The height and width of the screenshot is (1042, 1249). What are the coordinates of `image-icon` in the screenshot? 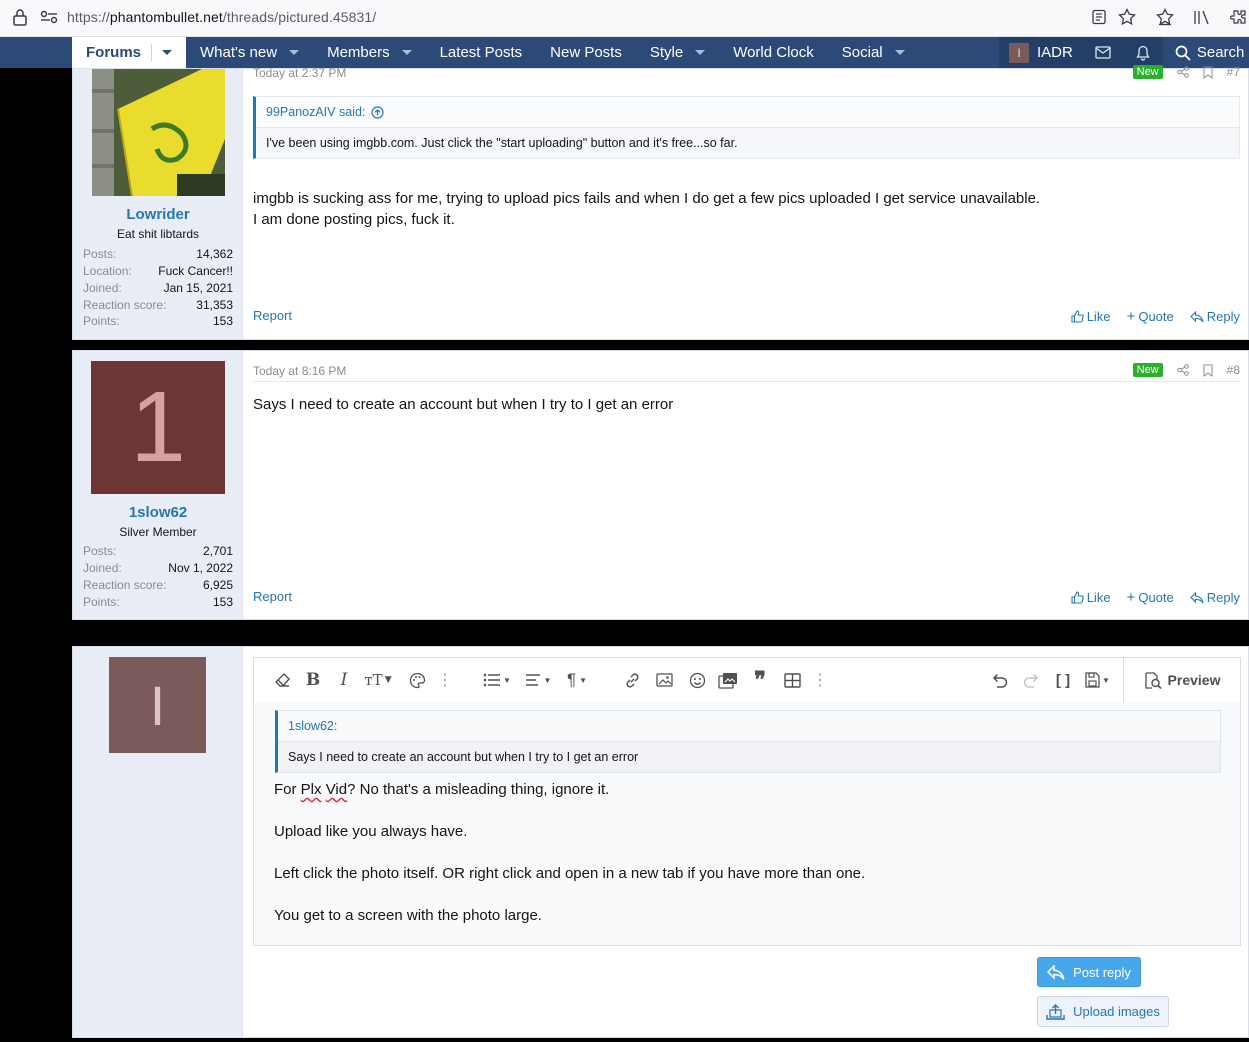 It's located at (664, 680).